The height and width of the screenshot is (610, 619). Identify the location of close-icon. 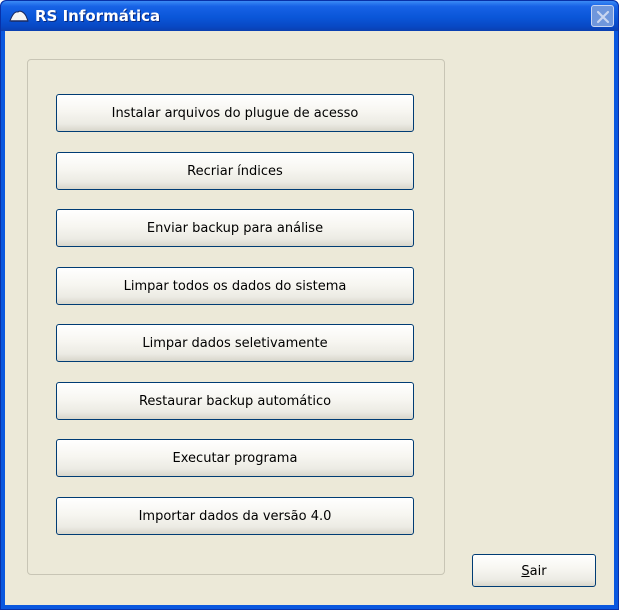
(603, 17).